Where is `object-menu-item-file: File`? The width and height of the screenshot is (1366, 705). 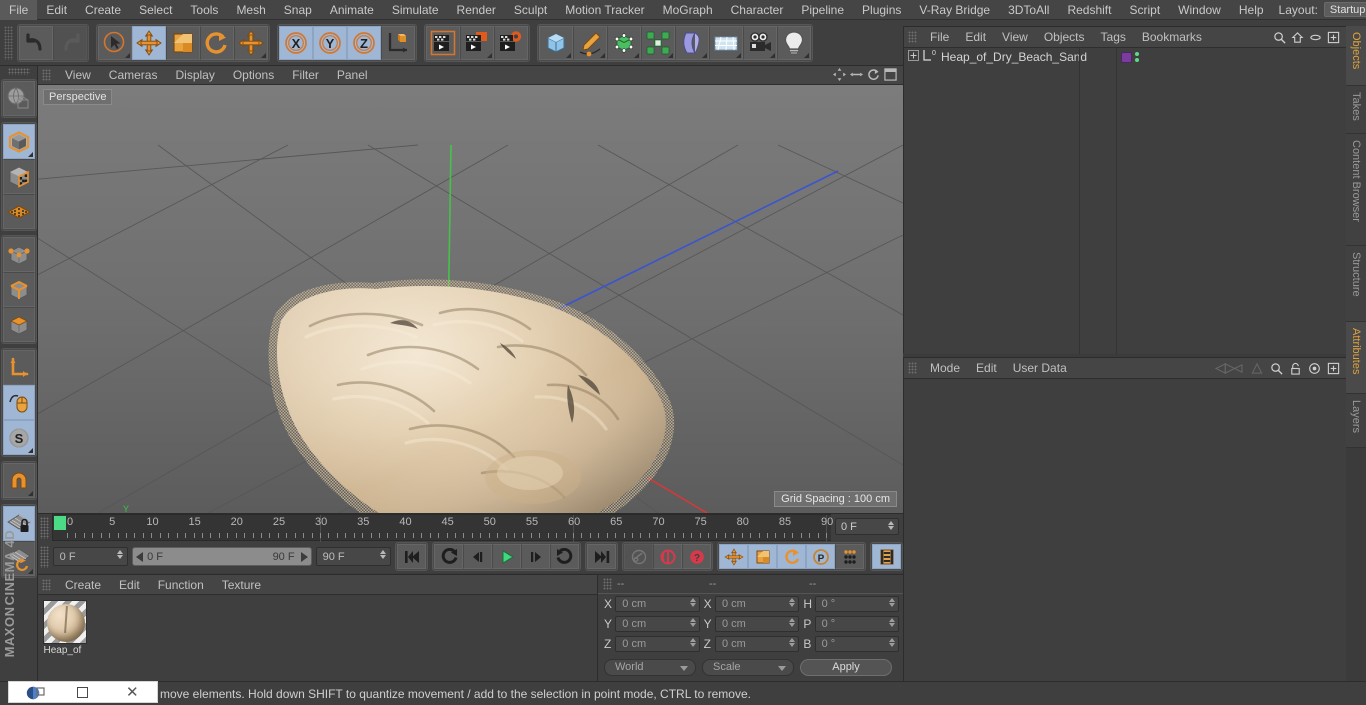
object-menu-item-file: File is located at coordinates (939, 37).